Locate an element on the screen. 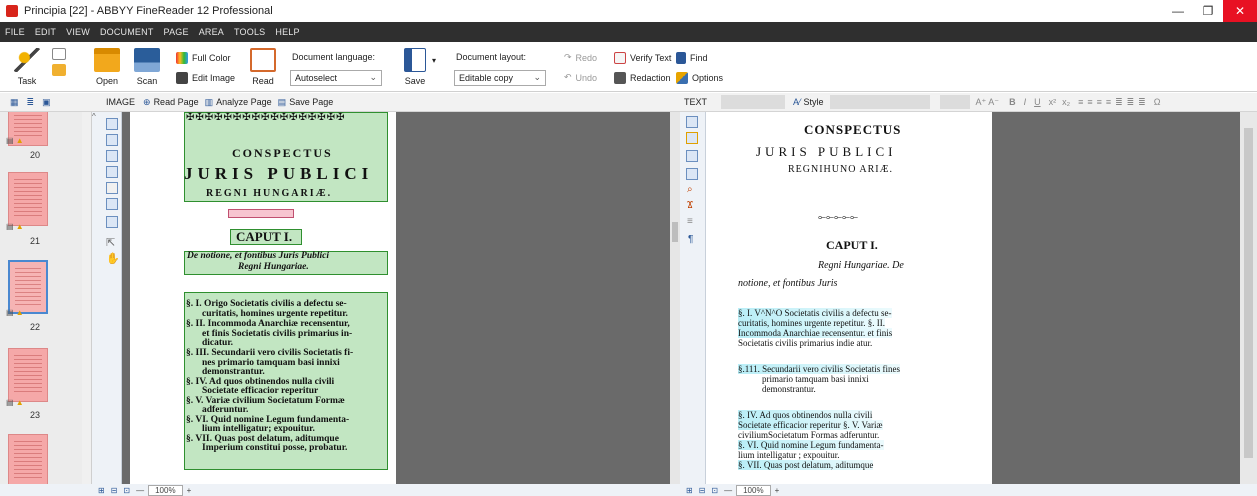  picture-icon is located at coordinates (692, 156).